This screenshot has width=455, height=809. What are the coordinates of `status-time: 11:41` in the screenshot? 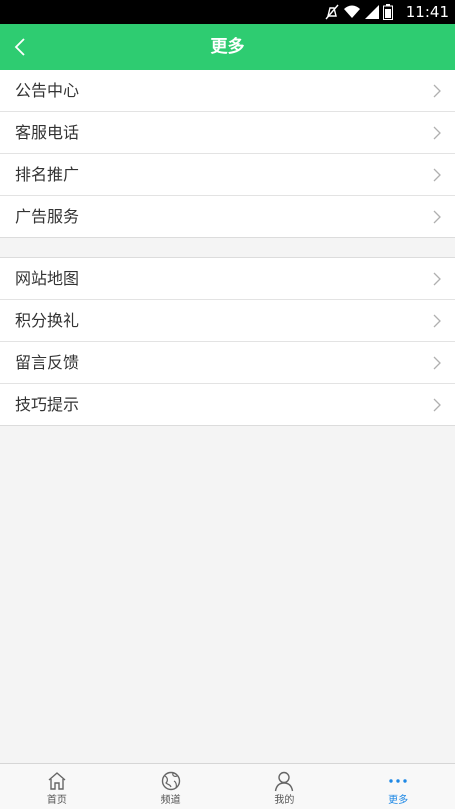 It's located at (427, 12).